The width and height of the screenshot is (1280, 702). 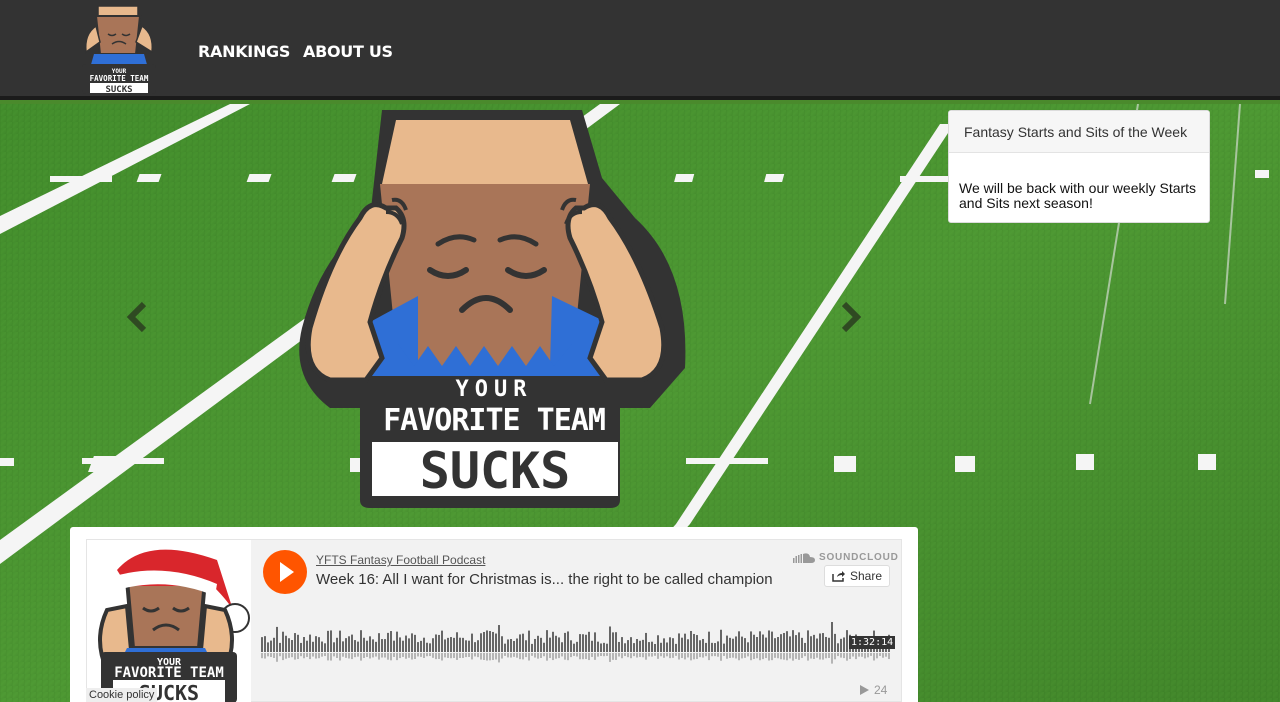 What do you see at coordinates (846, 557) in the screenshot?
I see `soundcloud-brand-link: SOUNDCLOUD` at bounding box center [846, 557].